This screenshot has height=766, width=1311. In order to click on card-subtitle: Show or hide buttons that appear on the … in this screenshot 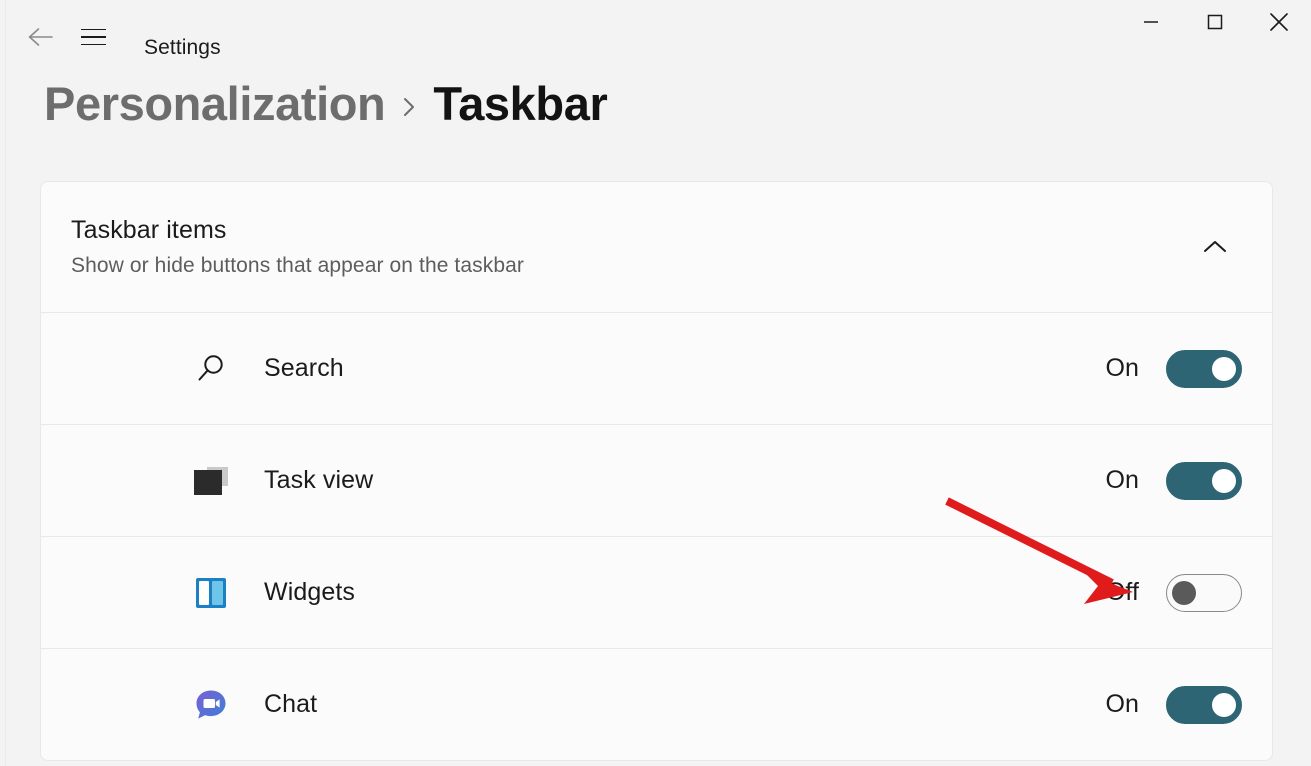, I will do `click(298, 265)`.